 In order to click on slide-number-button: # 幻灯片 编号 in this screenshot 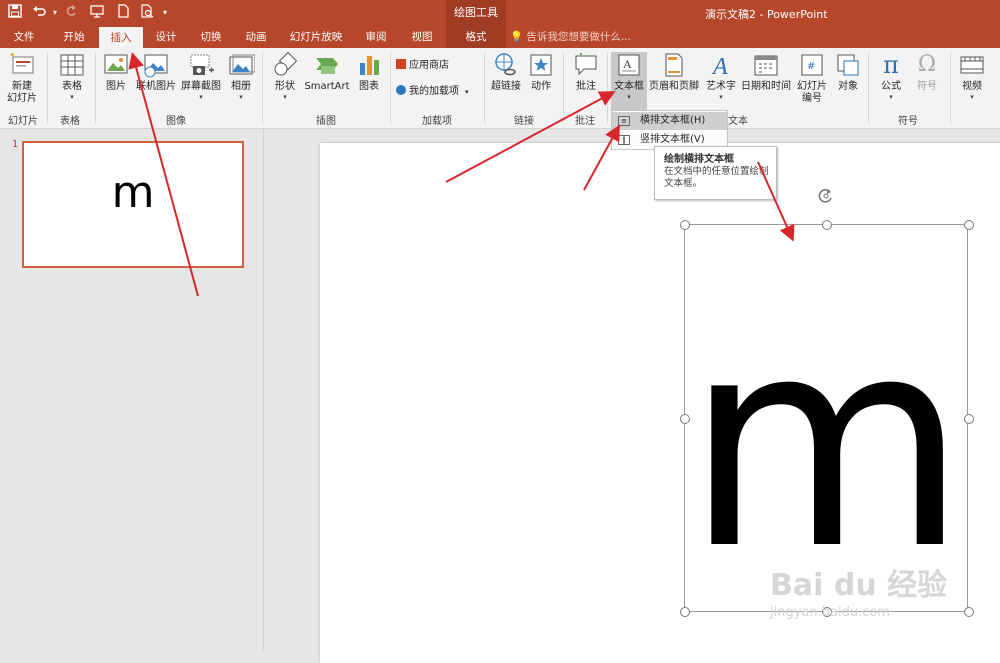, I will do `click(812, 83)`.